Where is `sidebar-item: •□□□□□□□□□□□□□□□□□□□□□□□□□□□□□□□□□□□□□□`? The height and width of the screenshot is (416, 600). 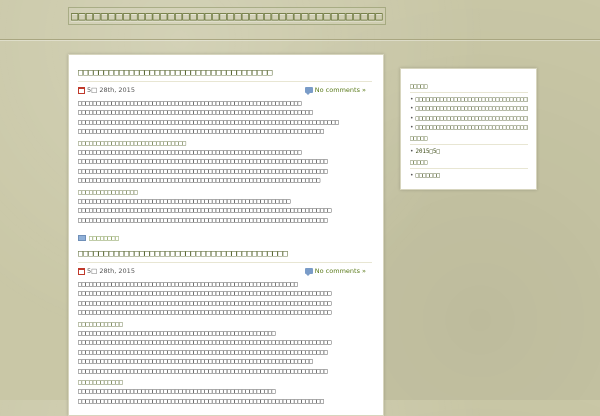
sidebar-item: •□□□□□□□□□□□□□□□□□□□□□□□□□□□□□□□□□□□□□□ is located at coordinates (469, 119).